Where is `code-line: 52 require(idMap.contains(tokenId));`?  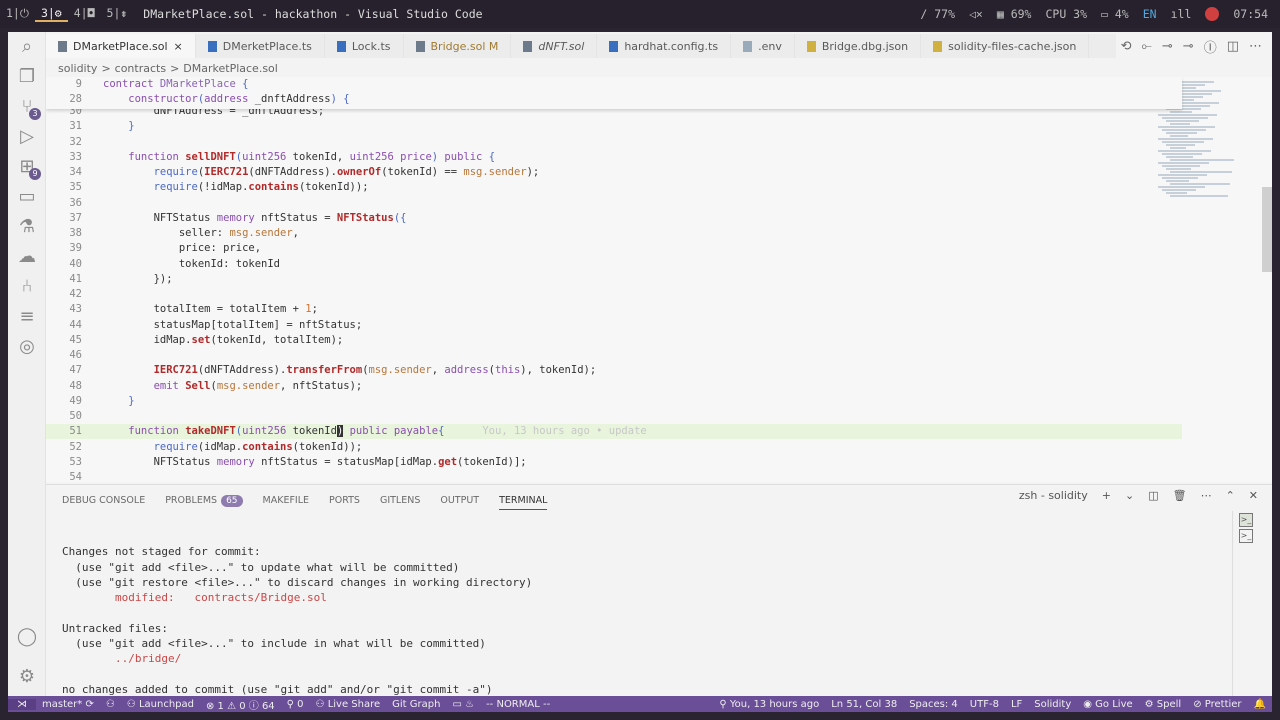 code-line: 52 require(idMap.contains(tokenId)); is located at coordinates (614, 447).